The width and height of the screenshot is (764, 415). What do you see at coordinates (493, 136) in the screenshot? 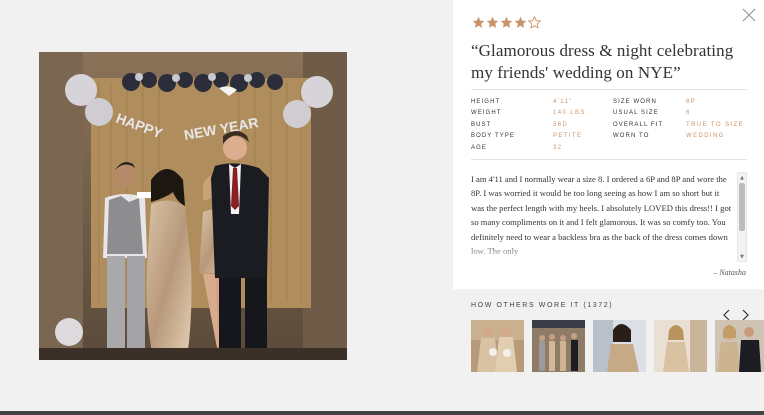
I see `spec-label-body-type: BODY TYPE` at bounding box center [493, 136].